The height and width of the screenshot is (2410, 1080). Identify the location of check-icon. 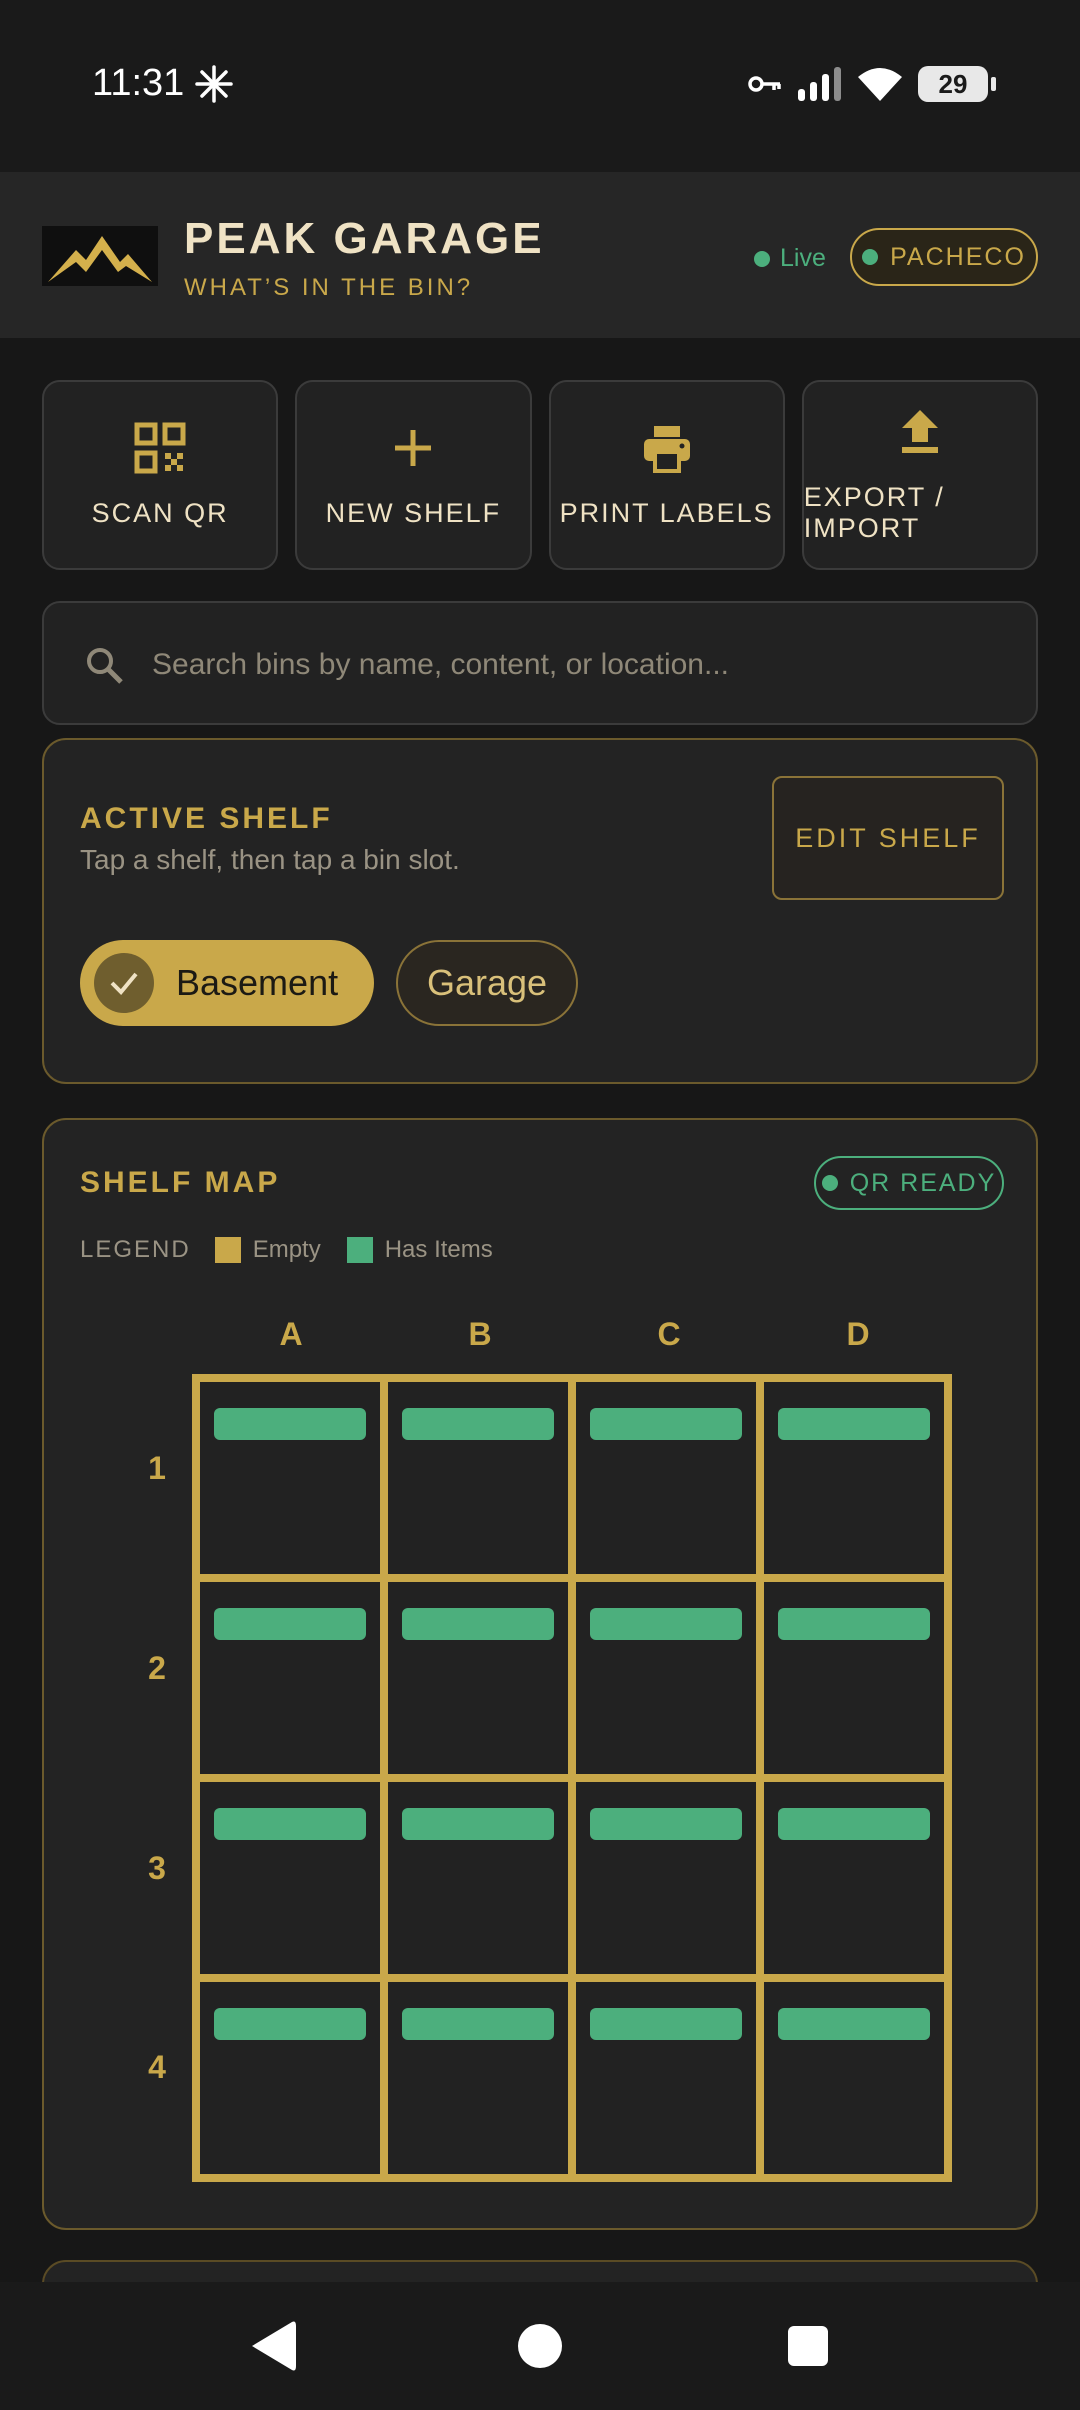
(124, 983).